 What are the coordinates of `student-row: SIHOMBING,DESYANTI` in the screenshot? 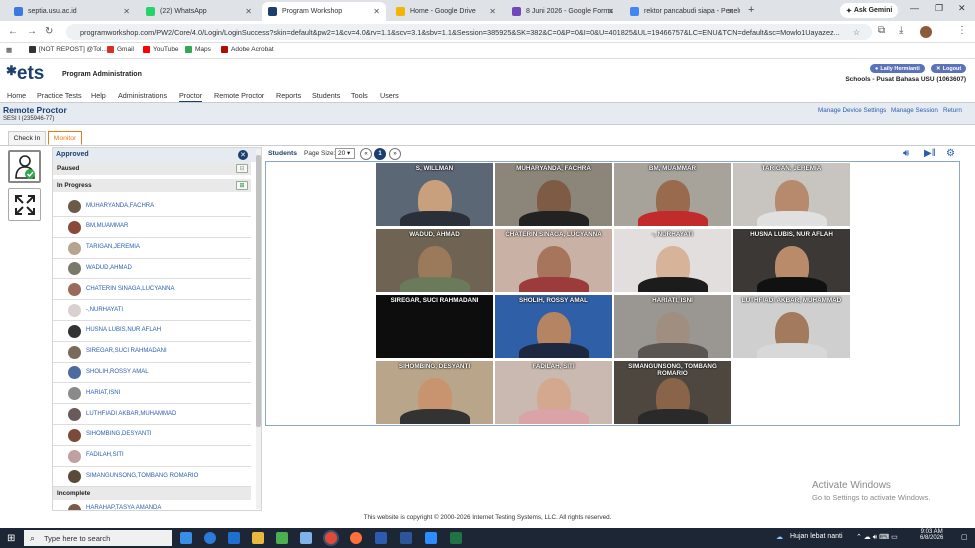 It's located at (152, 435).